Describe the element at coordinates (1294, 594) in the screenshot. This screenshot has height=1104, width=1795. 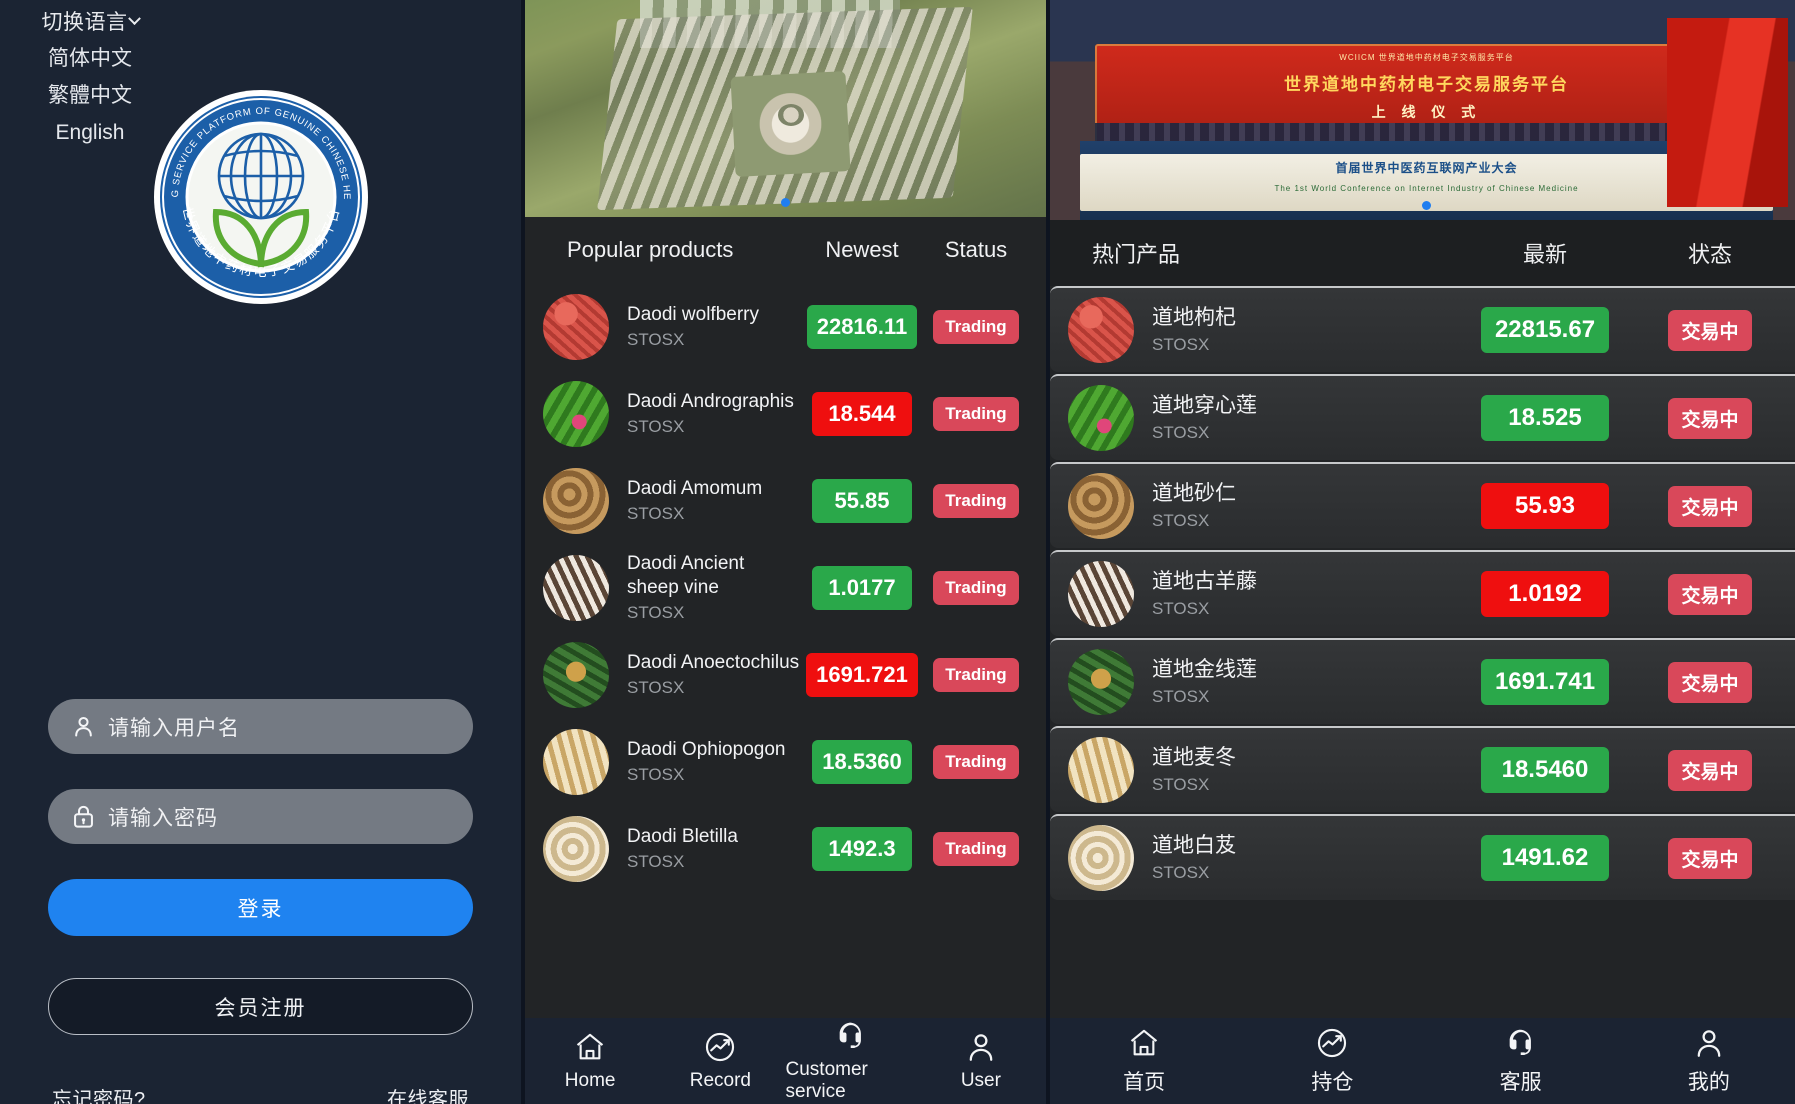
I see `product-name-cell: 道地古羊藤 STOSX` at that location.